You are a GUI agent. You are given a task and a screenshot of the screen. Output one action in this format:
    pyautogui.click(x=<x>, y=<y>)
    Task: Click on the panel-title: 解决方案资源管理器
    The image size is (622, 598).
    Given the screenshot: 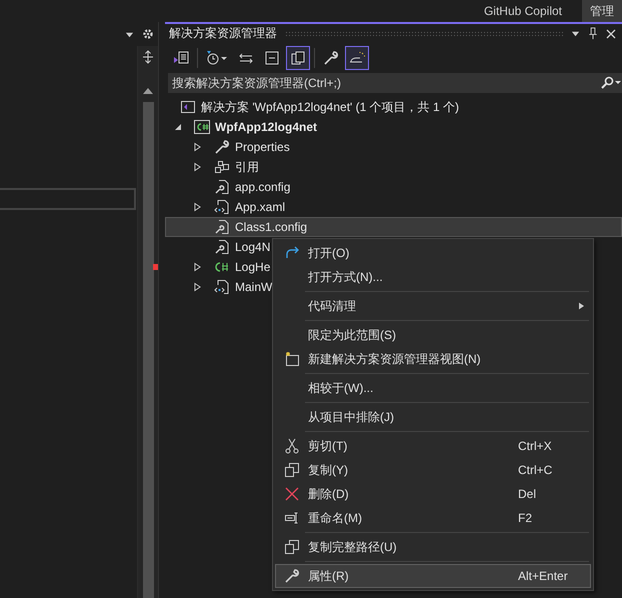 What is the action you would take?
    pyautogui.click(x=223, y=33)
    